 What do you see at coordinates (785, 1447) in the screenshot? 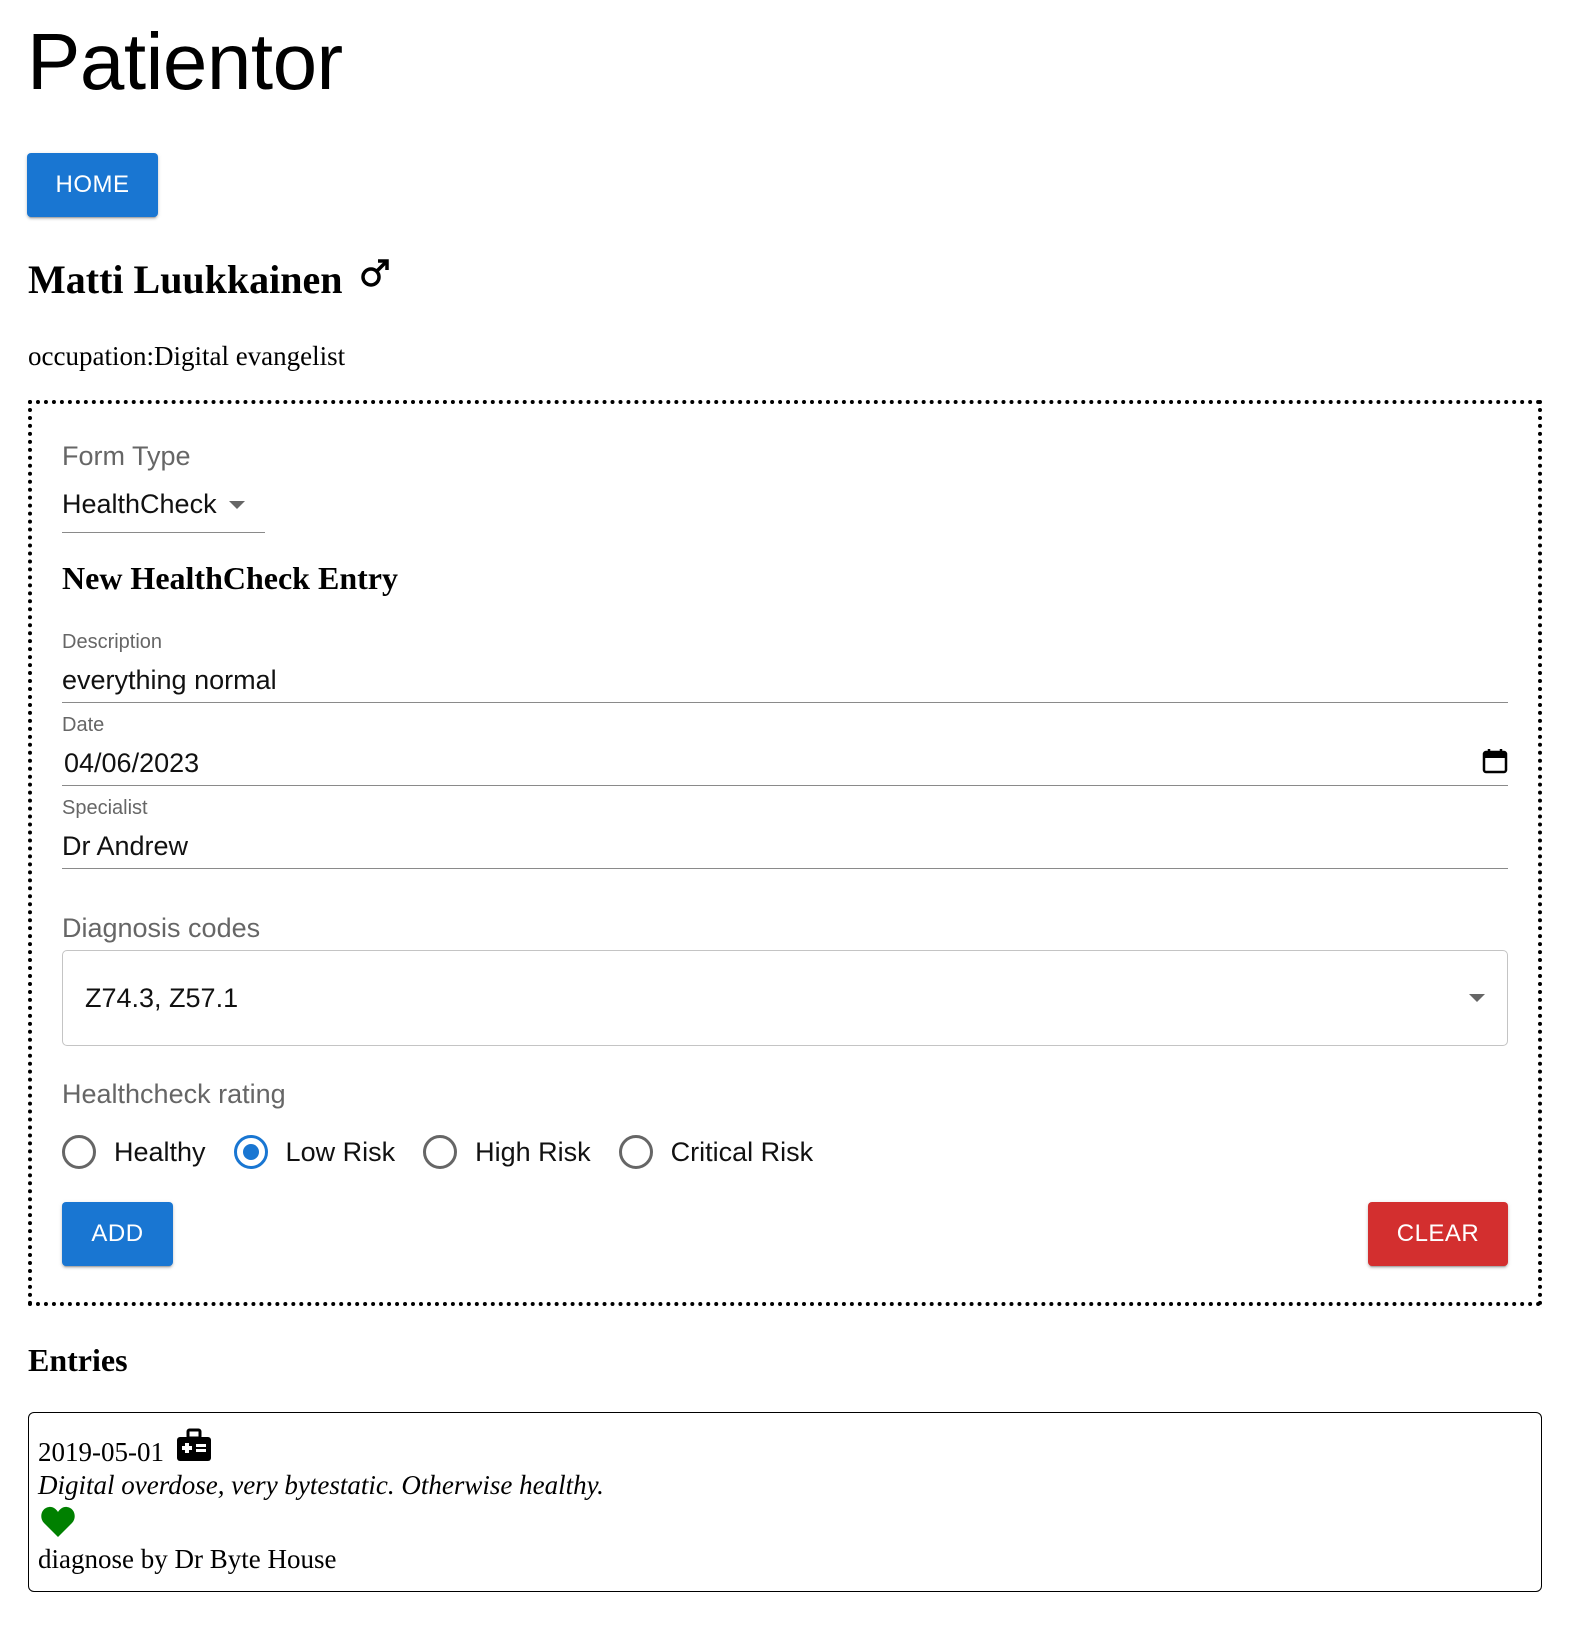
I see `entry-header: 2019-05-01` at bounding box center [785, 1447].